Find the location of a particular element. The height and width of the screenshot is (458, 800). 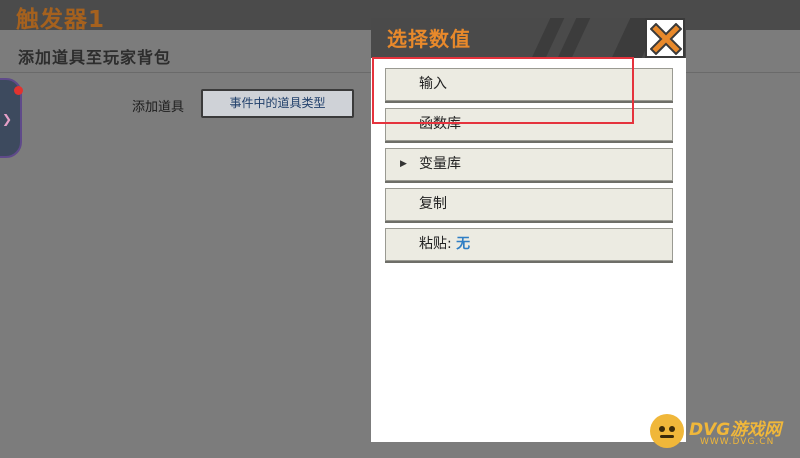

close-icon is located at coordinates (666, 39).